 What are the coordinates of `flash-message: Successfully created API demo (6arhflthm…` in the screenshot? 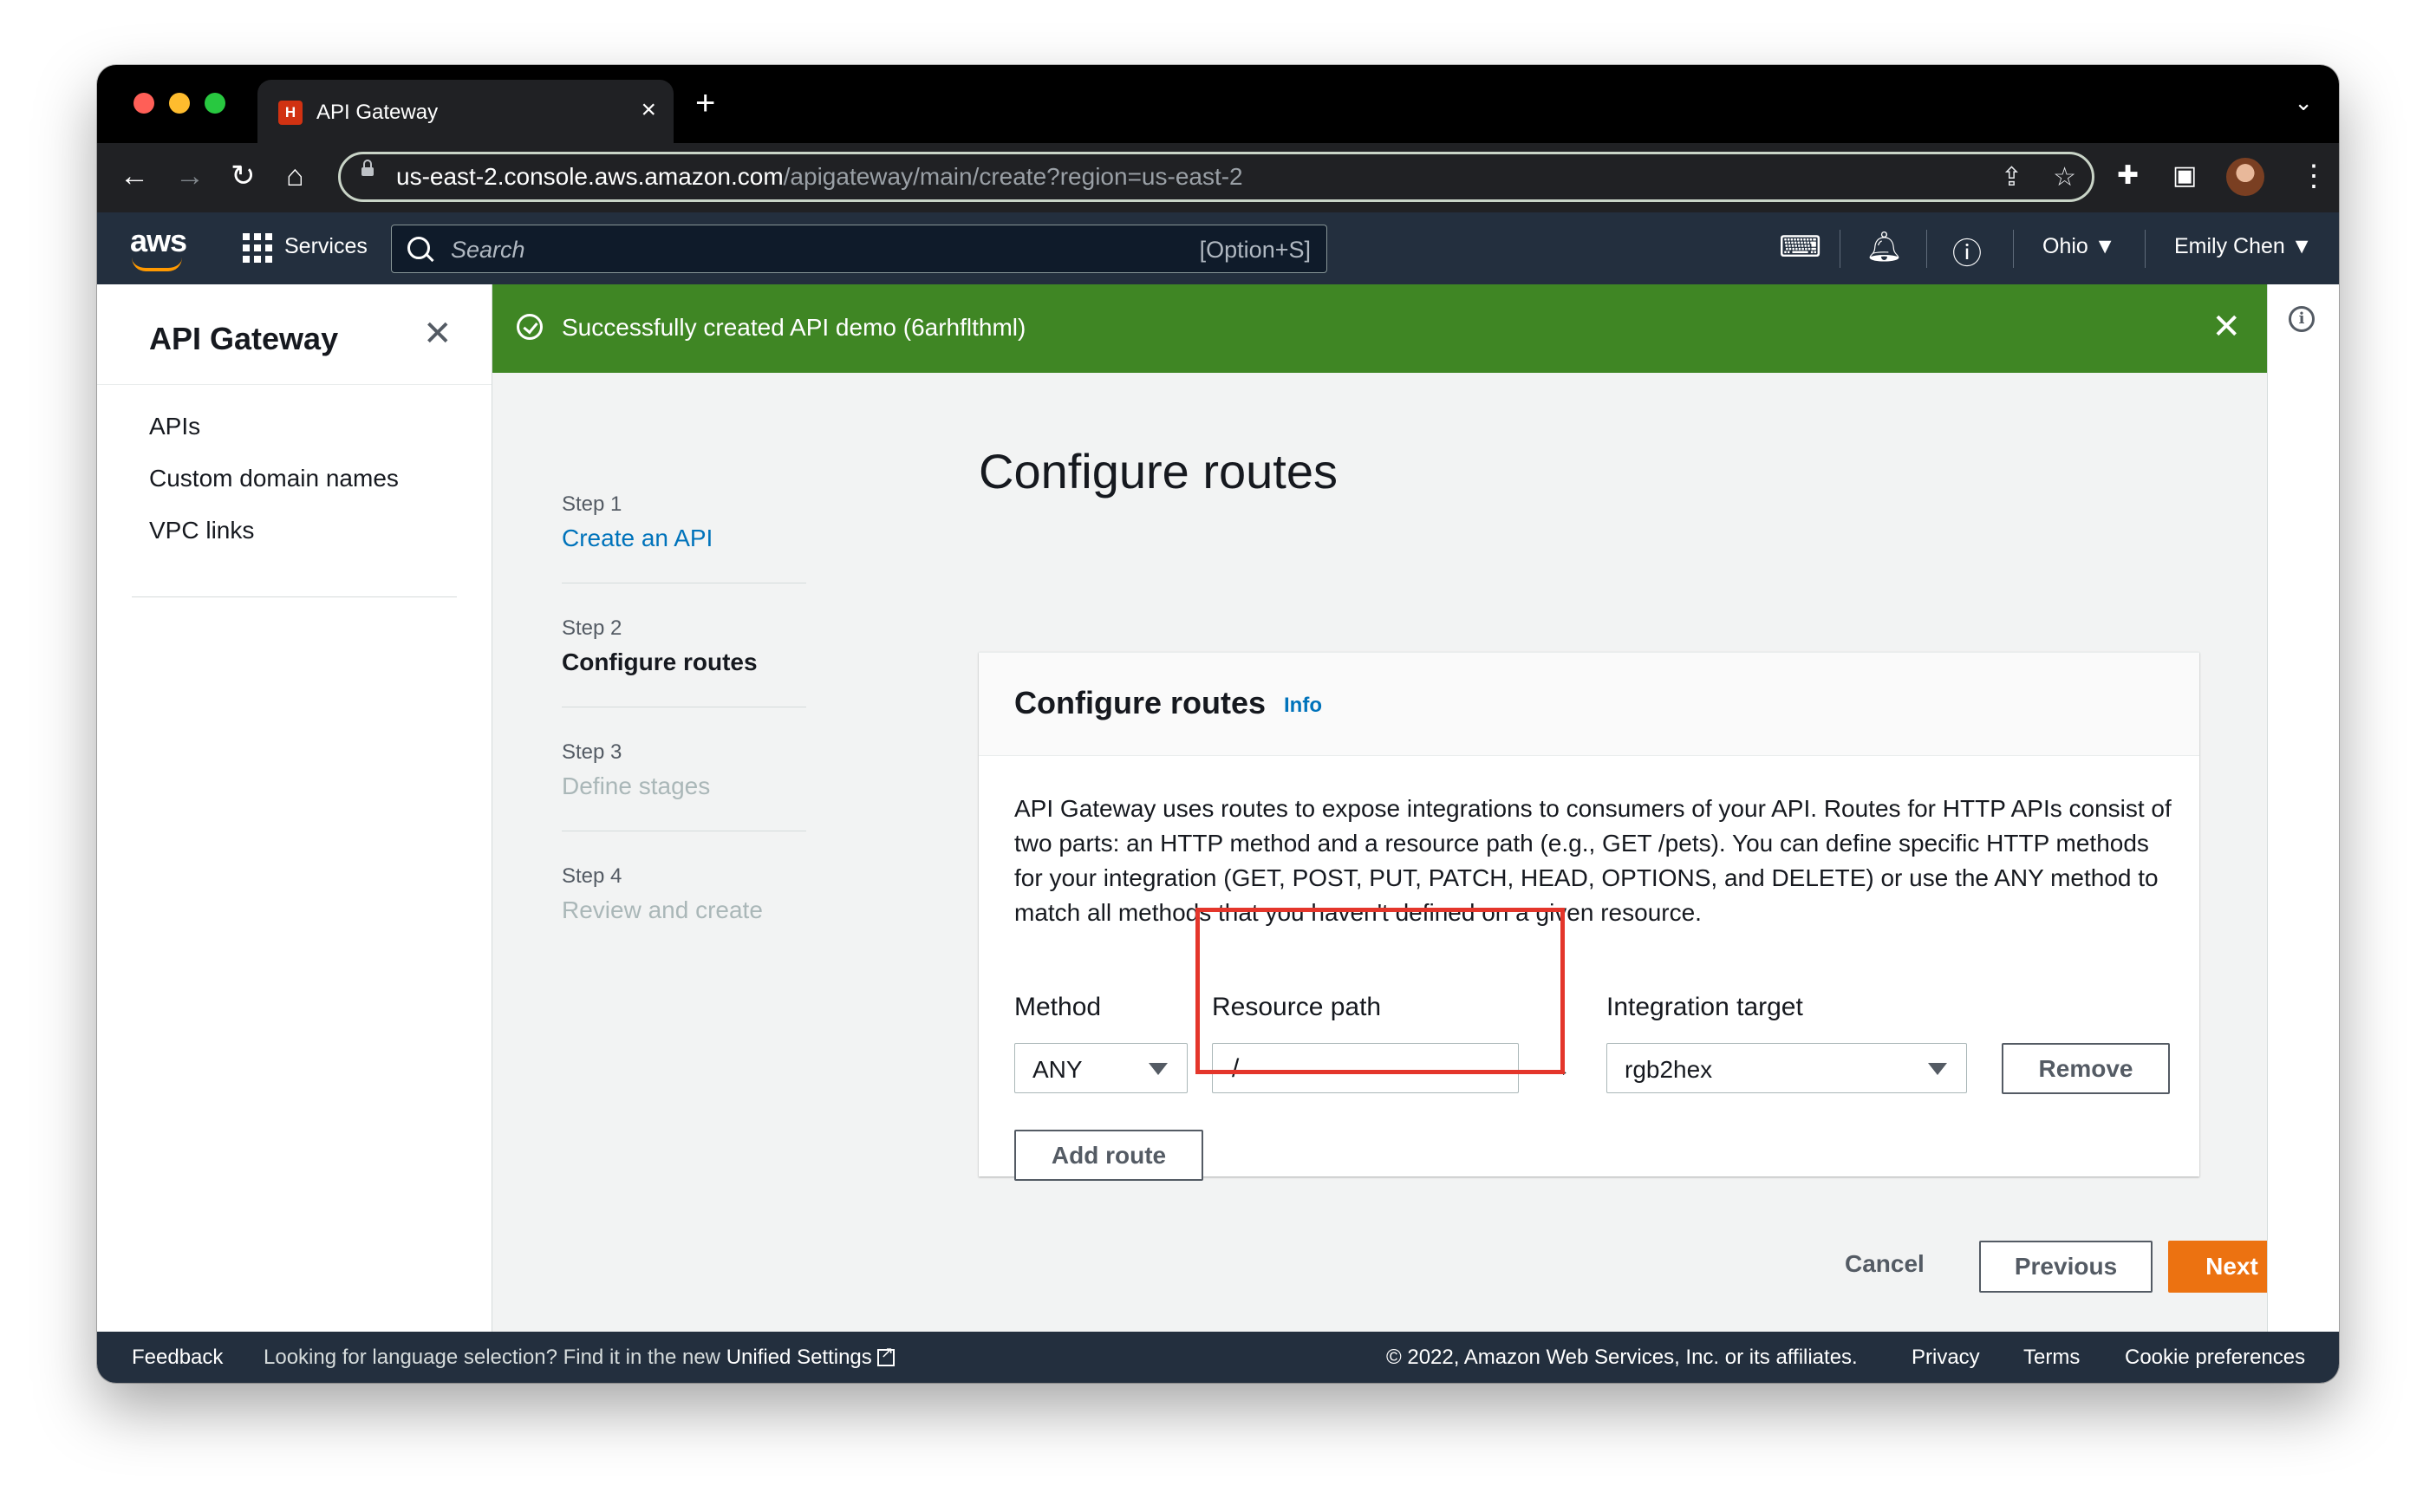 It's located at (794, 328).